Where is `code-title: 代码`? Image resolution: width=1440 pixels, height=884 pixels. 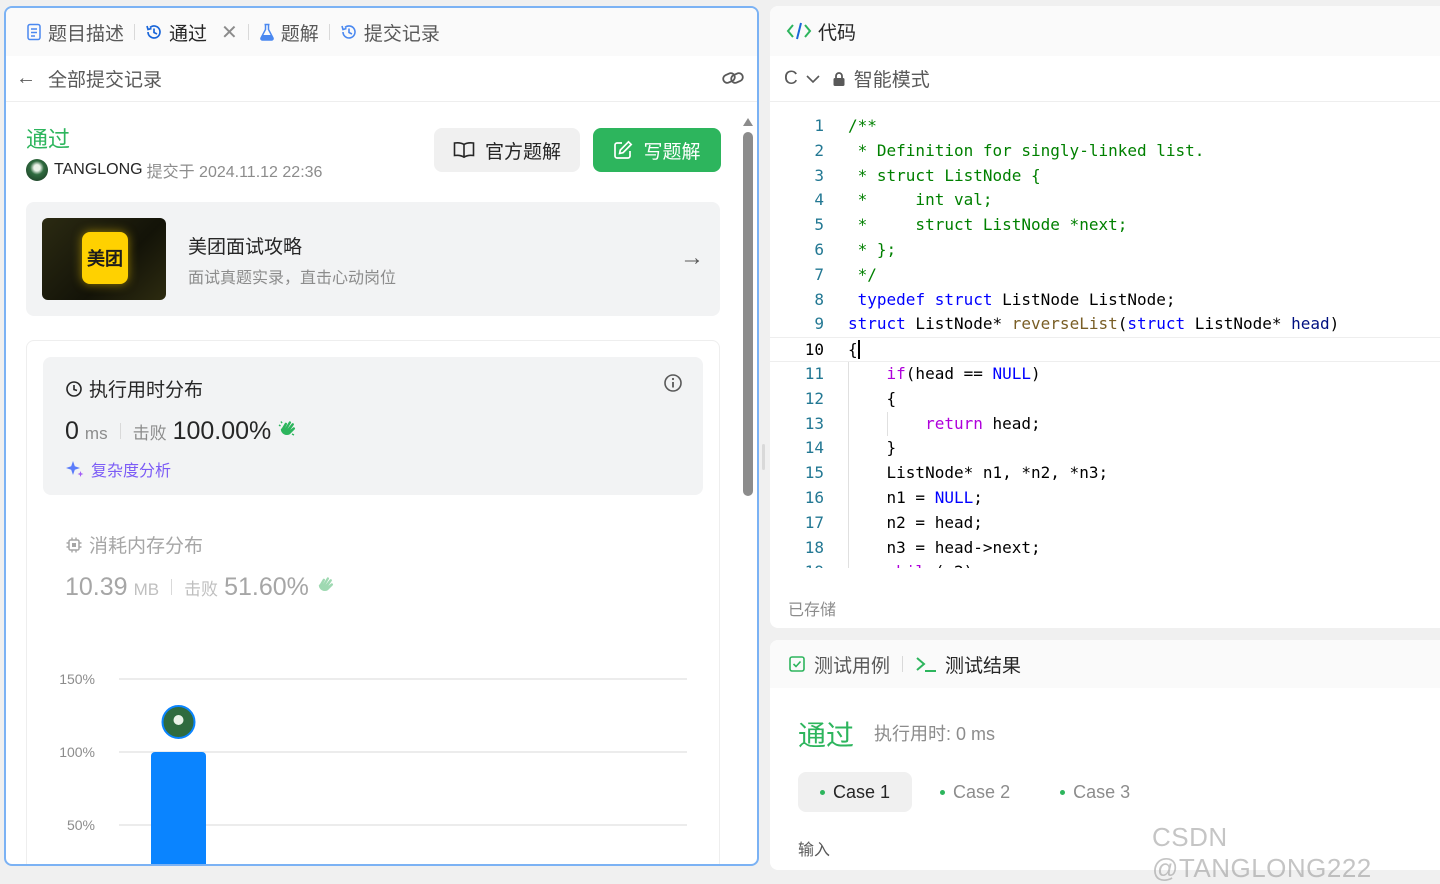
code-title: 代码 is located at coordinates (837, 33).